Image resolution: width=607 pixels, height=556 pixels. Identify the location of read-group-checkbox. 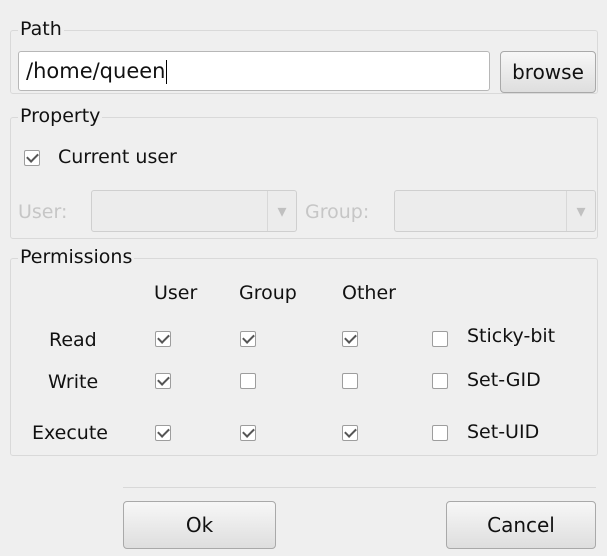
(248, 339).